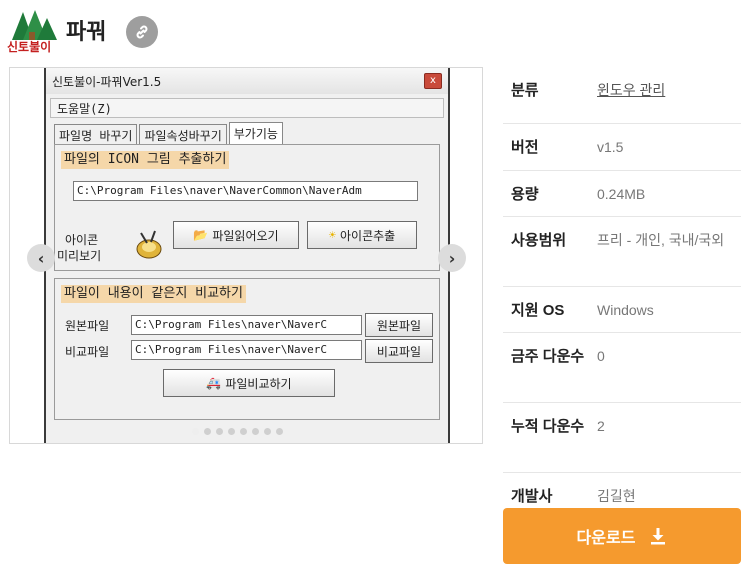 Image resolution: width=750 pixels, height=579 pixels. I want to click on window-titlebar: 신토불이-파꿔Ver1.5 x, so click(247, 81).